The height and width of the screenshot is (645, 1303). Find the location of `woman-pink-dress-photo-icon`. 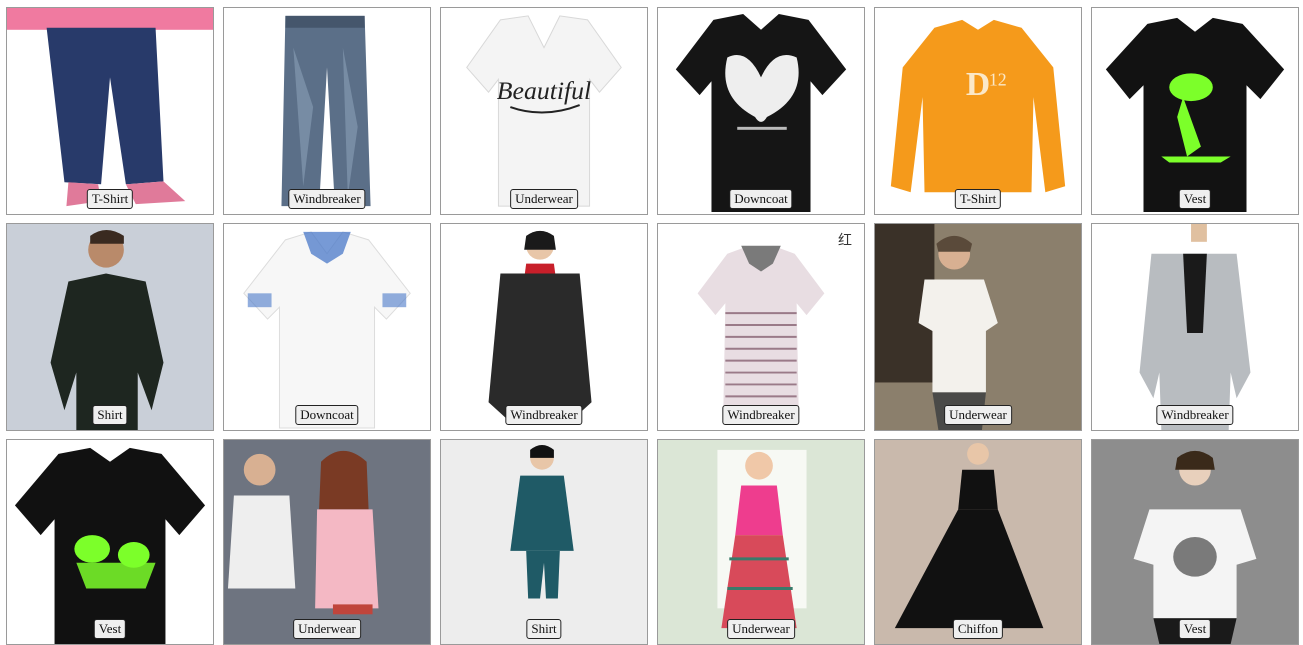

woman-pink-dress-photo-icon is located at coordinates (761, 542).